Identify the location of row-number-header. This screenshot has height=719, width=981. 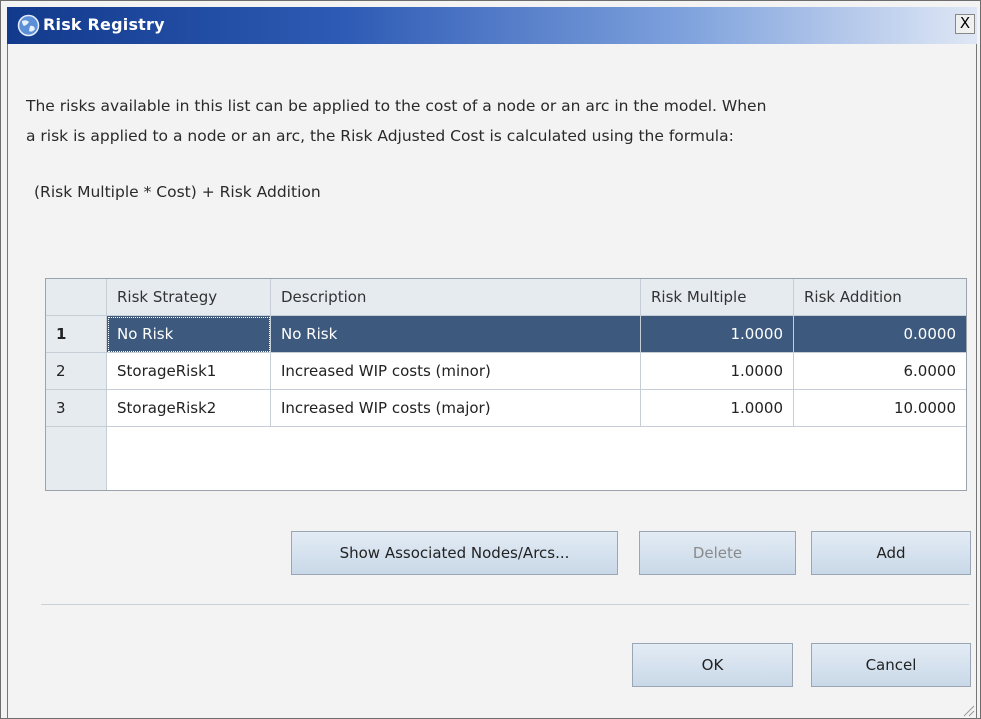
(76, 297).